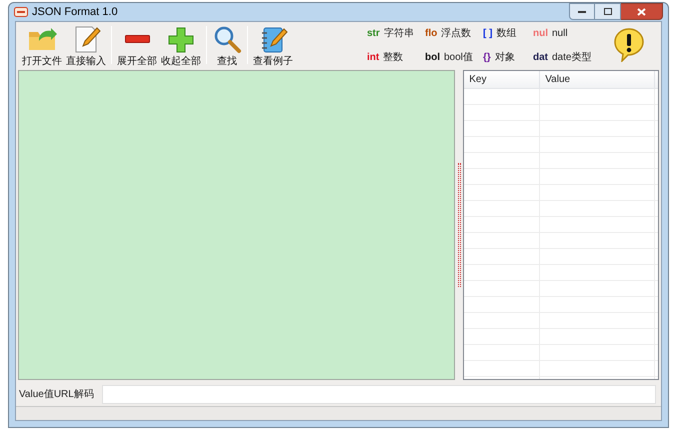 The width and height of the screenshot is (686, 437). I want to click on minimize-button, so click(582, 11).